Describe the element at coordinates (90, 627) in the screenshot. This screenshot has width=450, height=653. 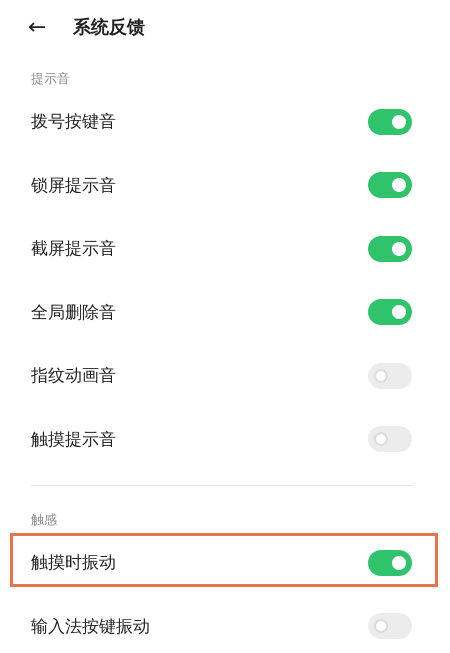
I see `setting-label: 输入法按键振动` at that location.